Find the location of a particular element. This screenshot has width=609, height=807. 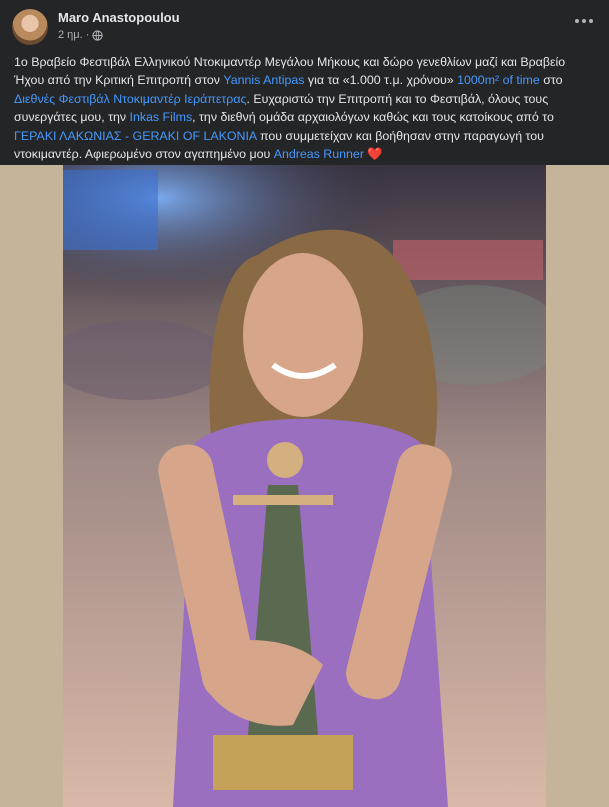

post-header: Maro Anastopoulou 2 ημ. · is located at coordinates (304, 24).